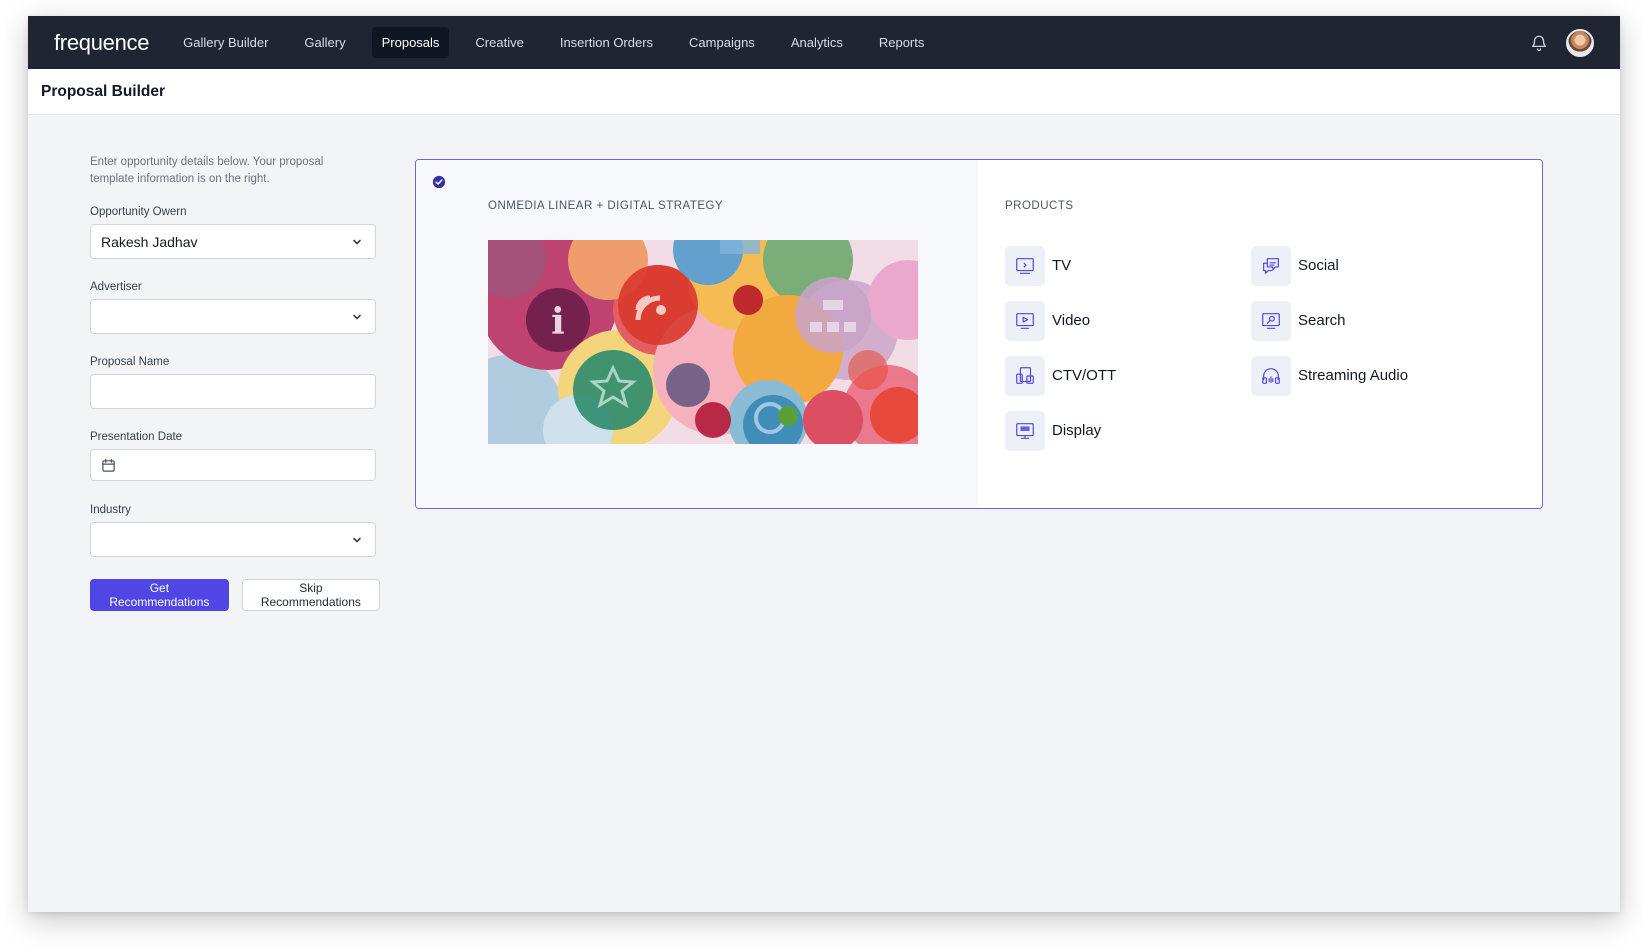  Describe the element at coordinates (233, 316) in the screenshot. I see `advertiser-select` at that location.